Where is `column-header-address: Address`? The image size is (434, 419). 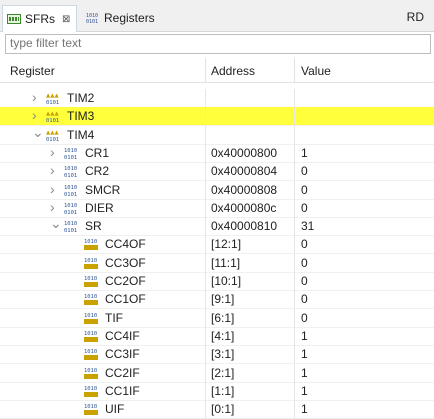 column-header-address: Address is located at coordinates (233, 71).